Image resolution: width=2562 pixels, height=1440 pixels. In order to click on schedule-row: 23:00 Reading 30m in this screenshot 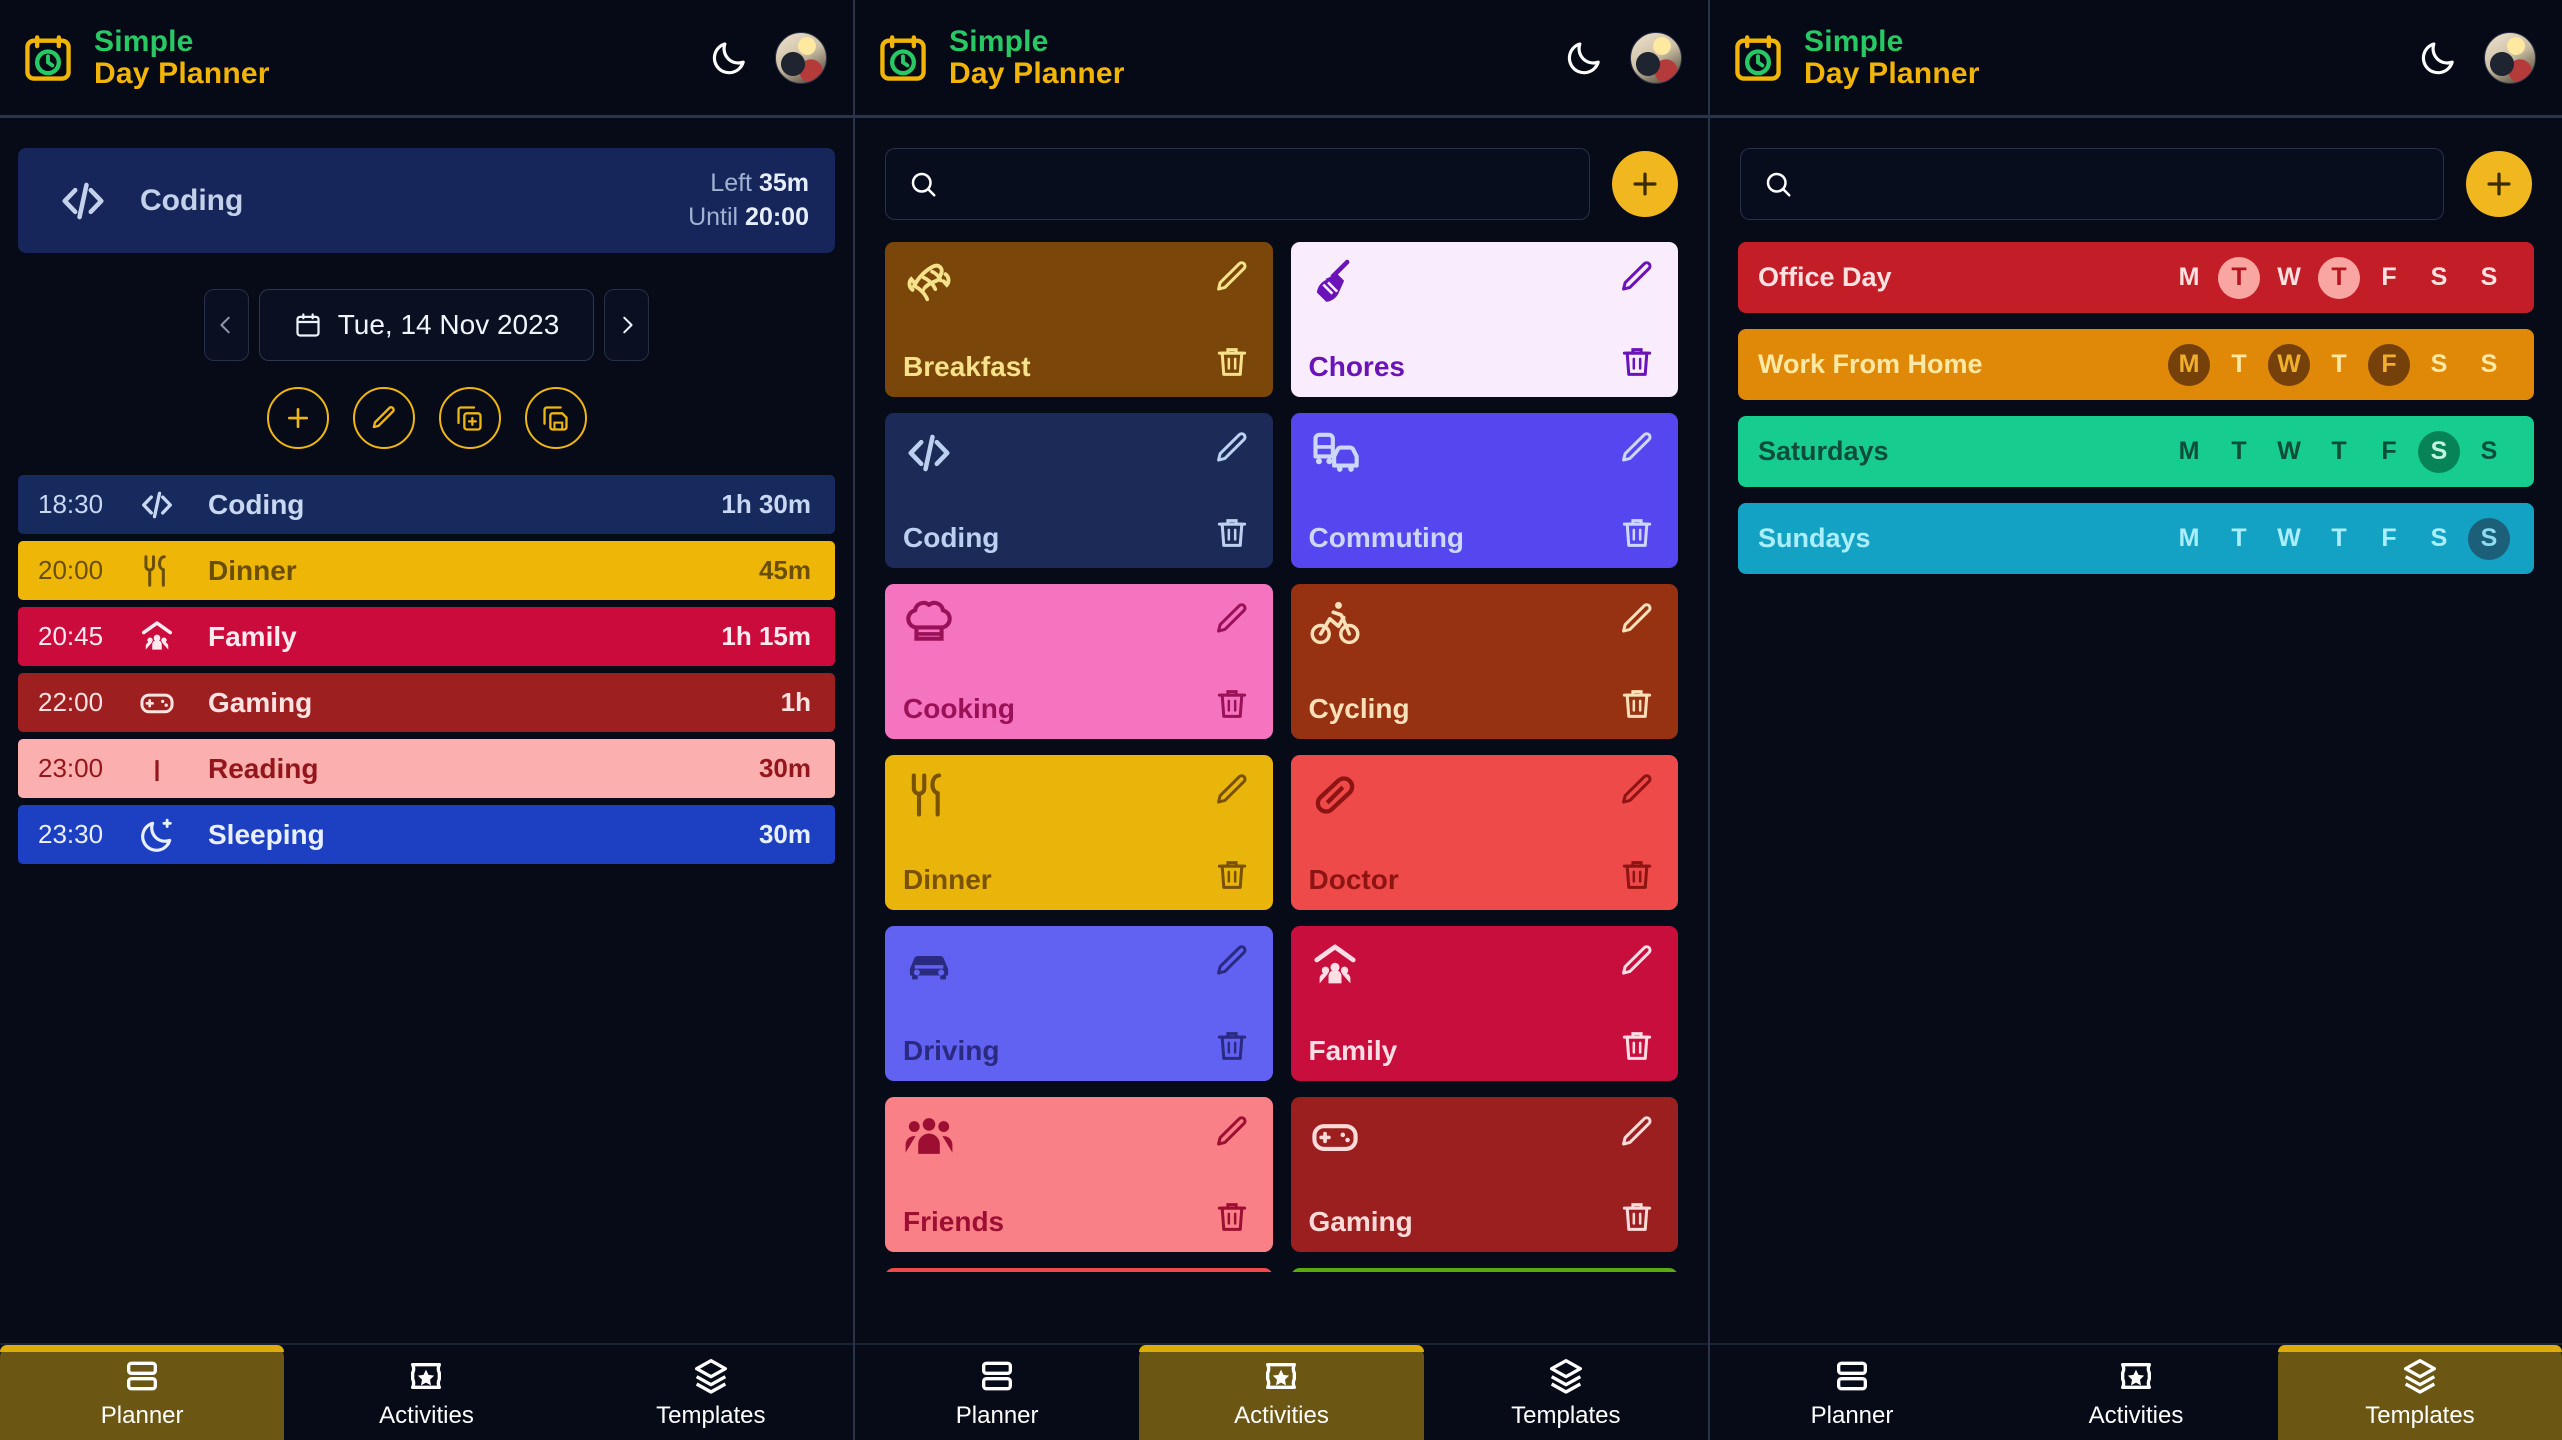, I will do `click(426, 768)`.